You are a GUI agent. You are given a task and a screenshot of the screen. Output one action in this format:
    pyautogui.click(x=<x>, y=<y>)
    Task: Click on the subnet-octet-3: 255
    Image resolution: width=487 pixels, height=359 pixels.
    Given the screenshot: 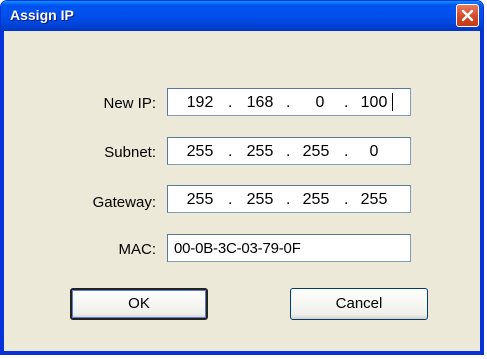 What is the action you would take?
    pyautogui.click(x=316, y=152)
    